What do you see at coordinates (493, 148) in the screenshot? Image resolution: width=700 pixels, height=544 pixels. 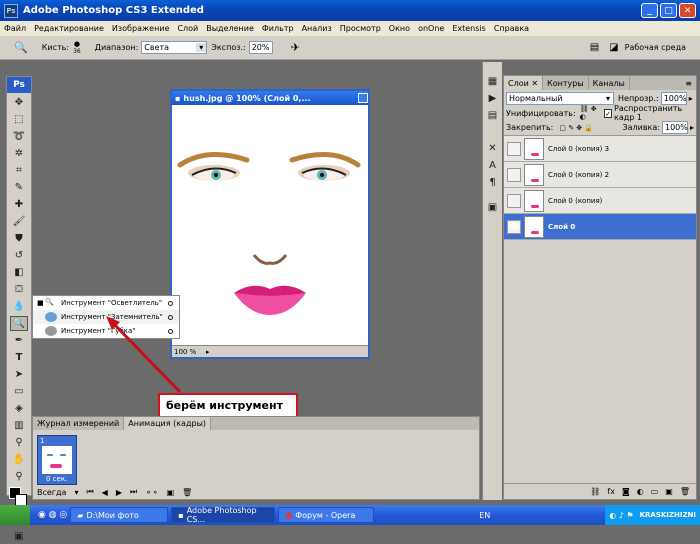 I see `tools-preset-icon: ✕` at bounding box center [493, 148].